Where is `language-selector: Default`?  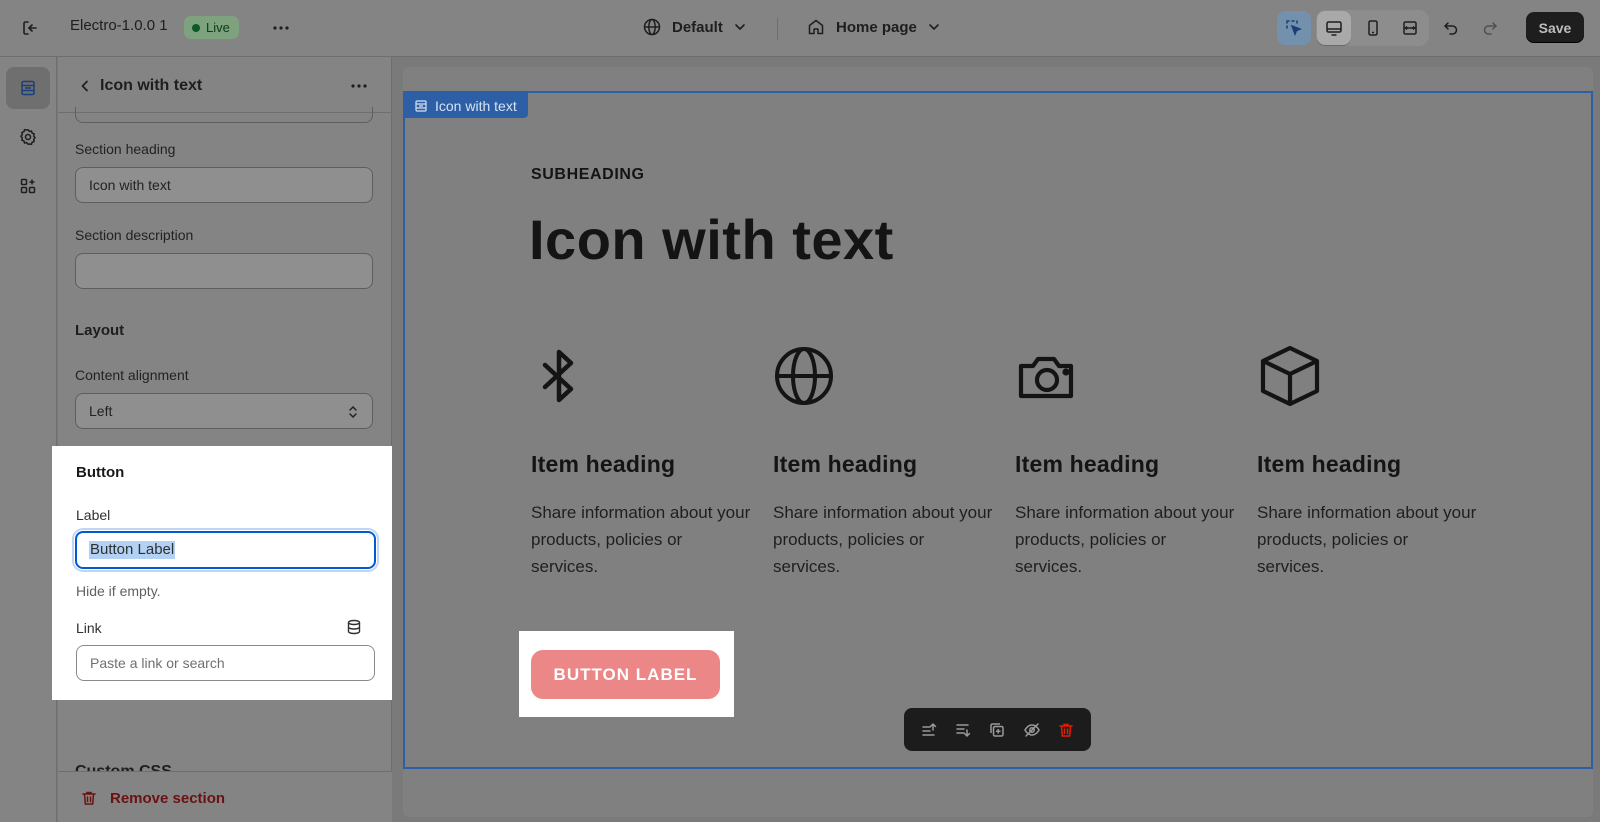
language-selector: Default is located at coordinates (694, 27).